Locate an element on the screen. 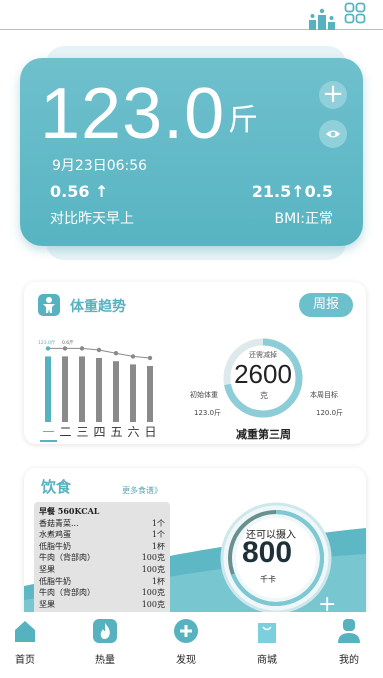 The height and width of the screenshot is (678, 383). plus-icon: + is located at coordinates (333, 94).